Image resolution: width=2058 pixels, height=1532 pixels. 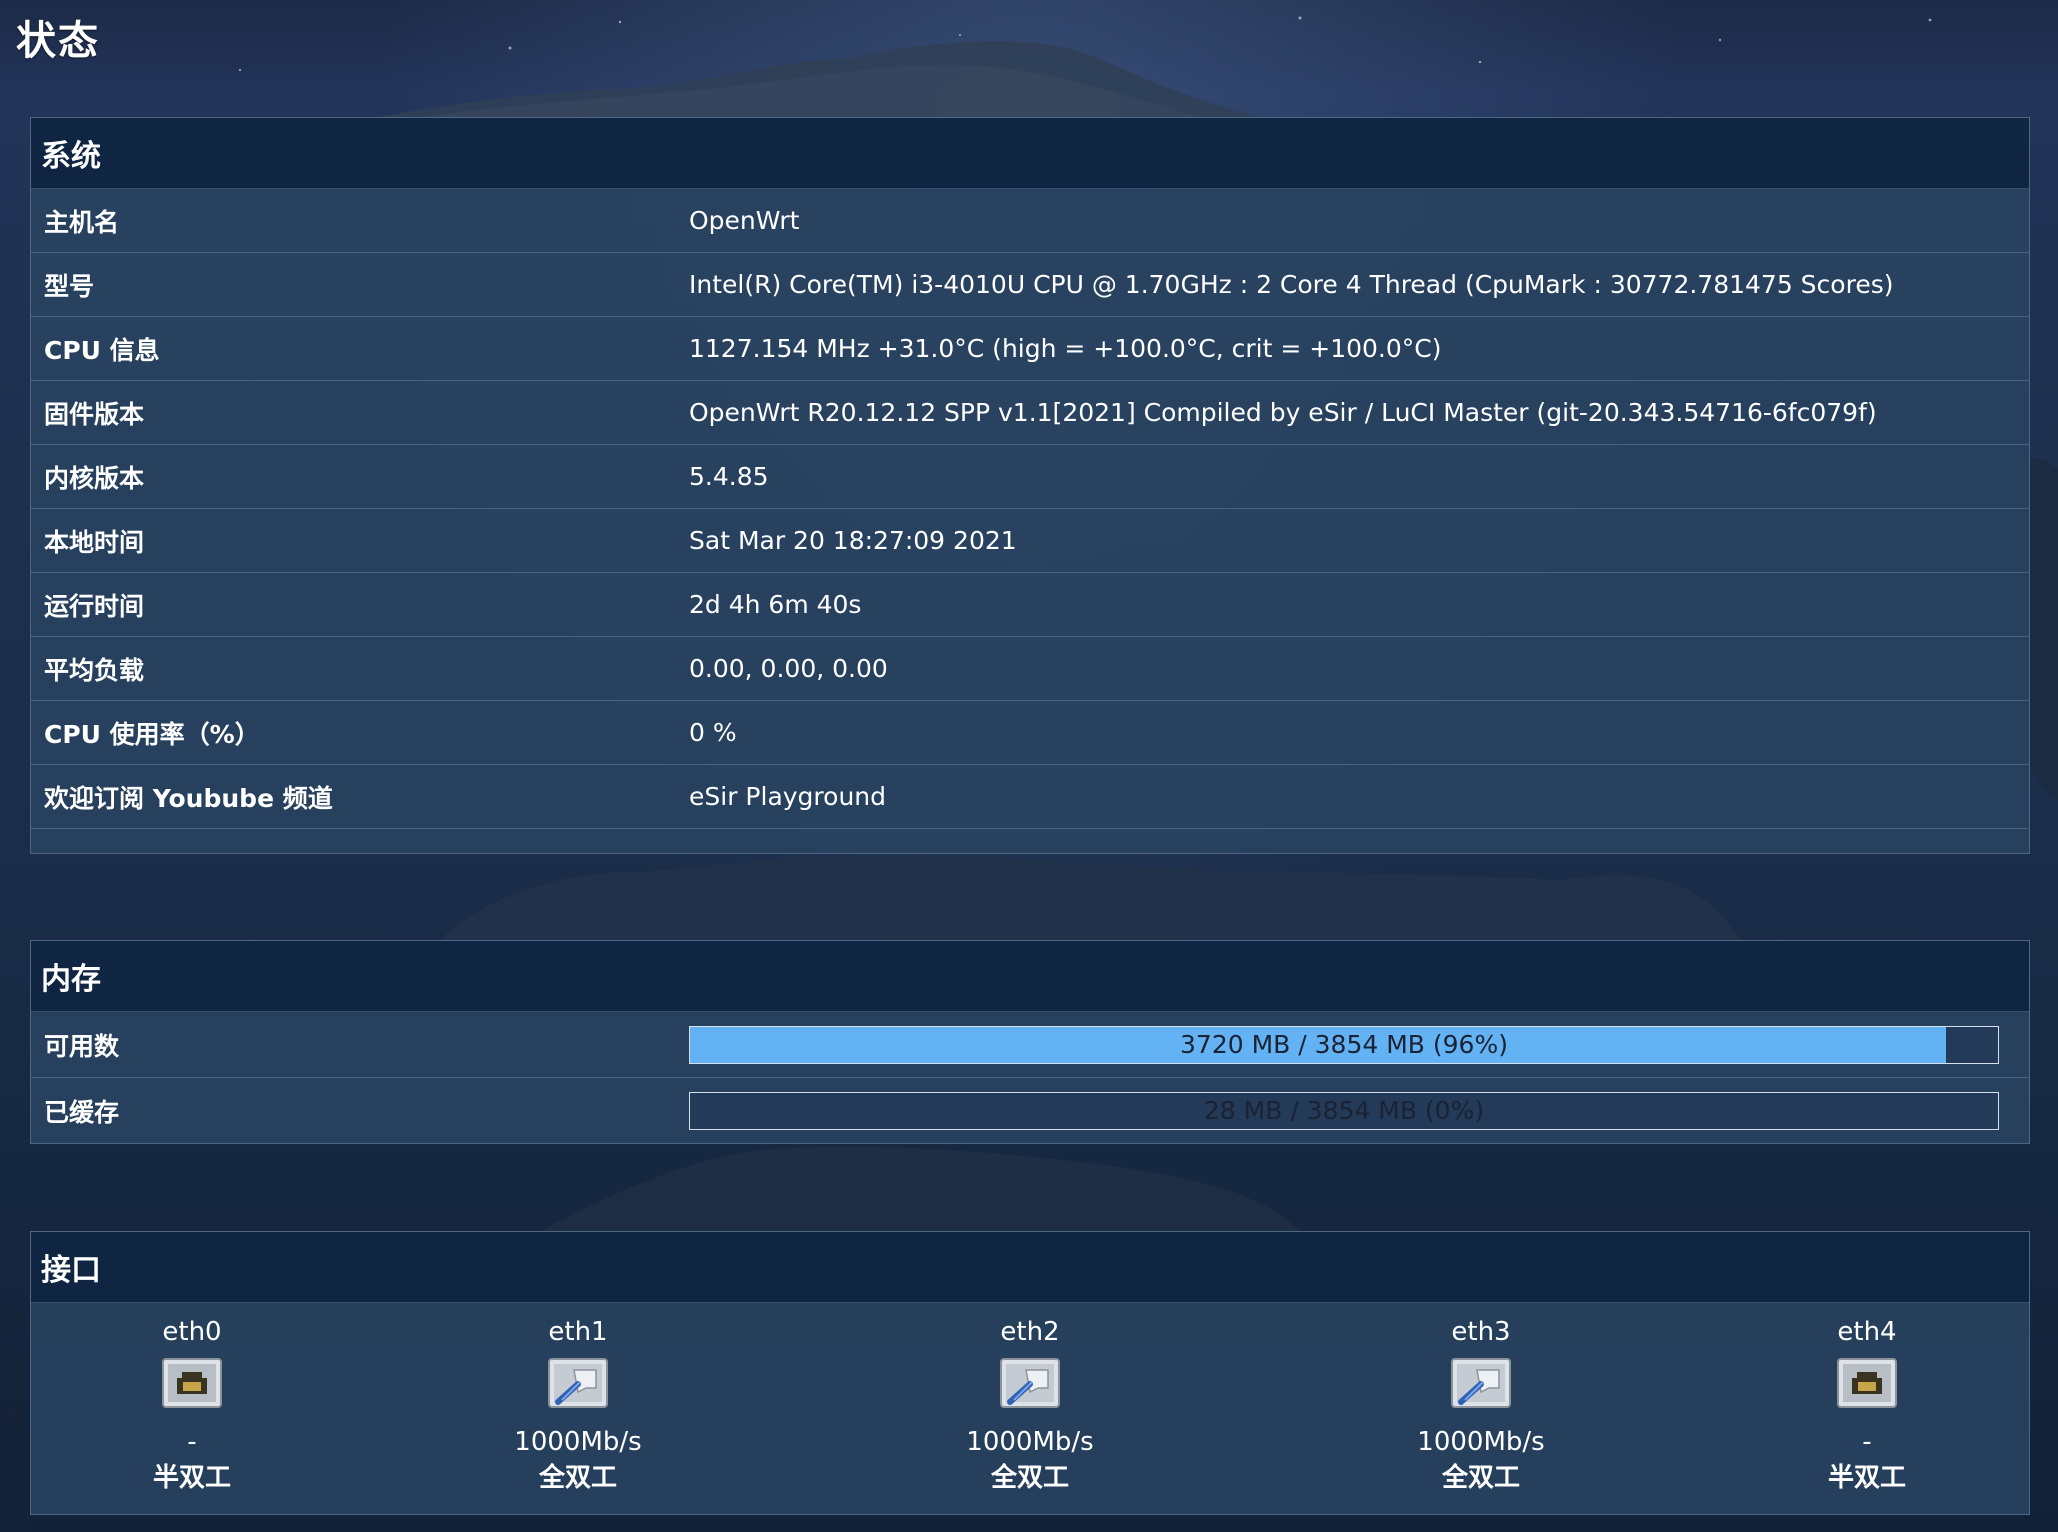 I want to click on memory-row-available: 可用数 3720 MB / 3854 MB (96%), so click(x=1030, y=1045).